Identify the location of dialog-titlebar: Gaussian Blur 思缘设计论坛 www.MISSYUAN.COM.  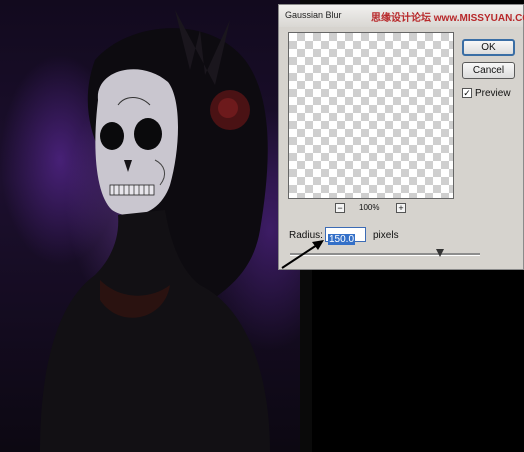
(401, 16).